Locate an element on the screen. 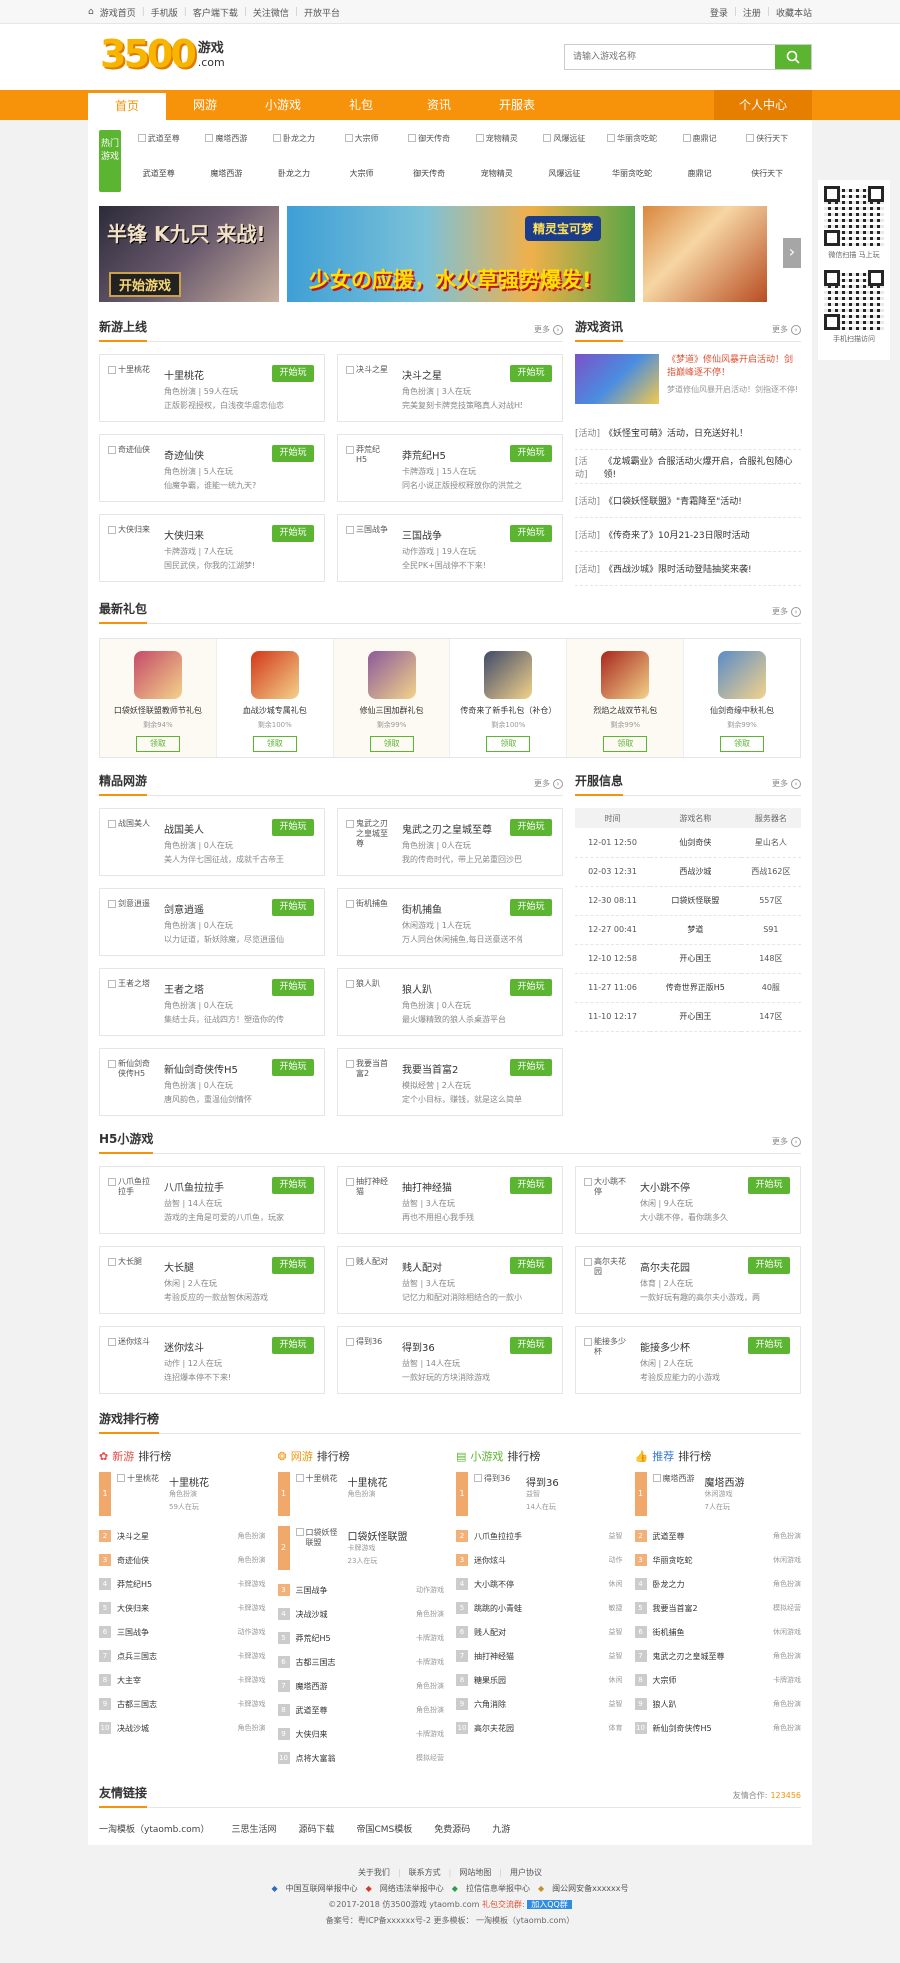 This screenshot has width=900, height=1963. rank-game-name: 莽荒纪H5 is located at coordinates (177, 1584).